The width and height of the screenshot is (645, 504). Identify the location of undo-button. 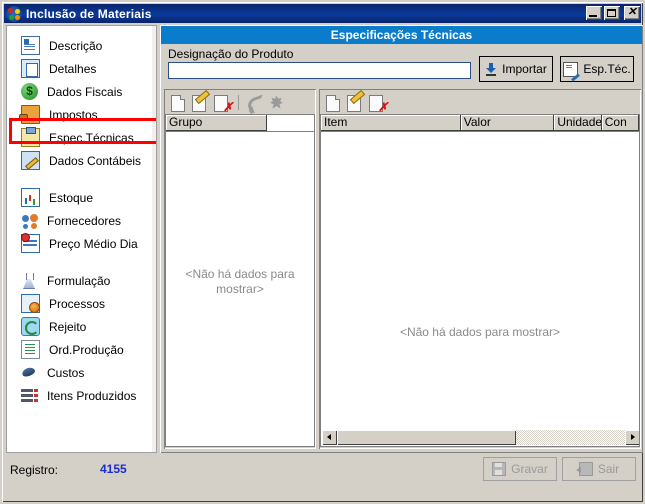
(257, 104).